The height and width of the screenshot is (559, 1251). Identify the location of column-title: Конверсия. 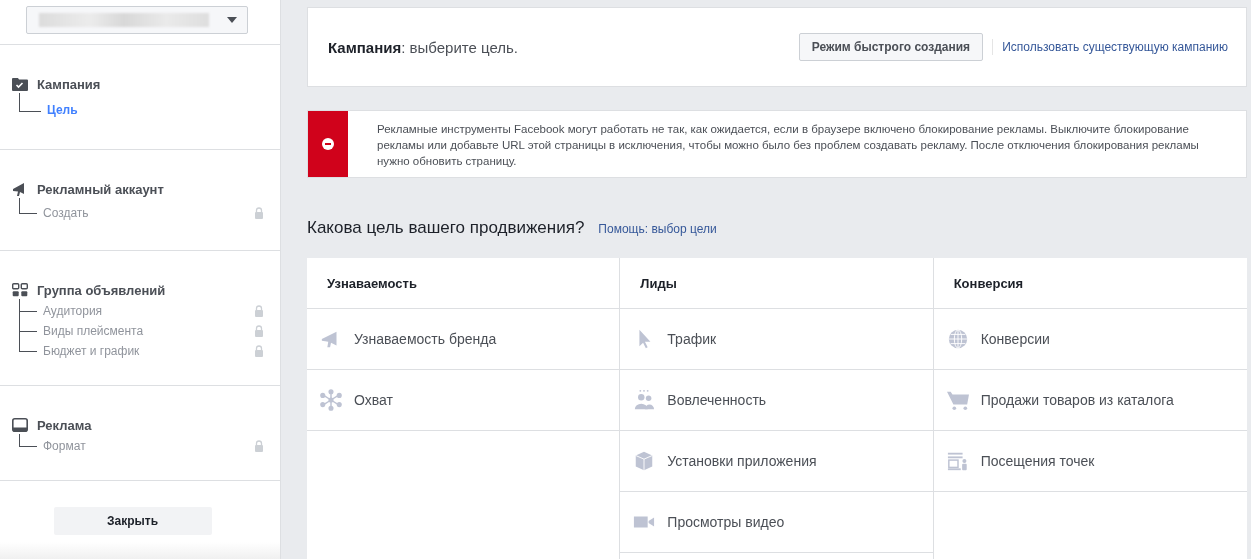
(1090, 283).